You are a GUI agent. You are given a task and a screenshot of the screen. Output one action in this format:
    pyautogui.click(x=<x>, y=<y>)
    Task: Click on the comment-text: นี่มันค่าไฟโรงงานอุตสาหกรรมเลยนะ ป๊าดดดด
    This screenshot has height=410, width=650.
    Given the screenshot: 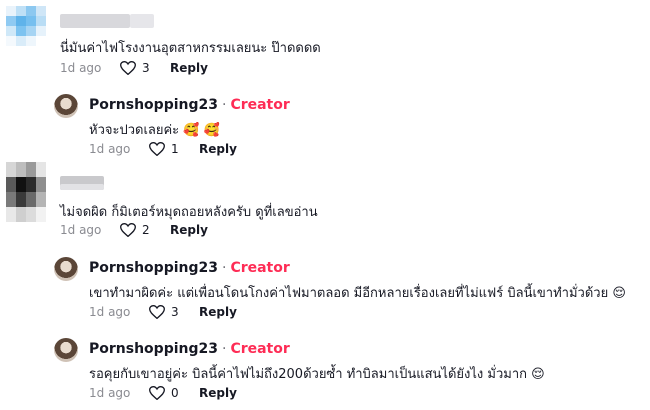 What is the action you would take?
    pyautogui.click(x=190, y=48)
    